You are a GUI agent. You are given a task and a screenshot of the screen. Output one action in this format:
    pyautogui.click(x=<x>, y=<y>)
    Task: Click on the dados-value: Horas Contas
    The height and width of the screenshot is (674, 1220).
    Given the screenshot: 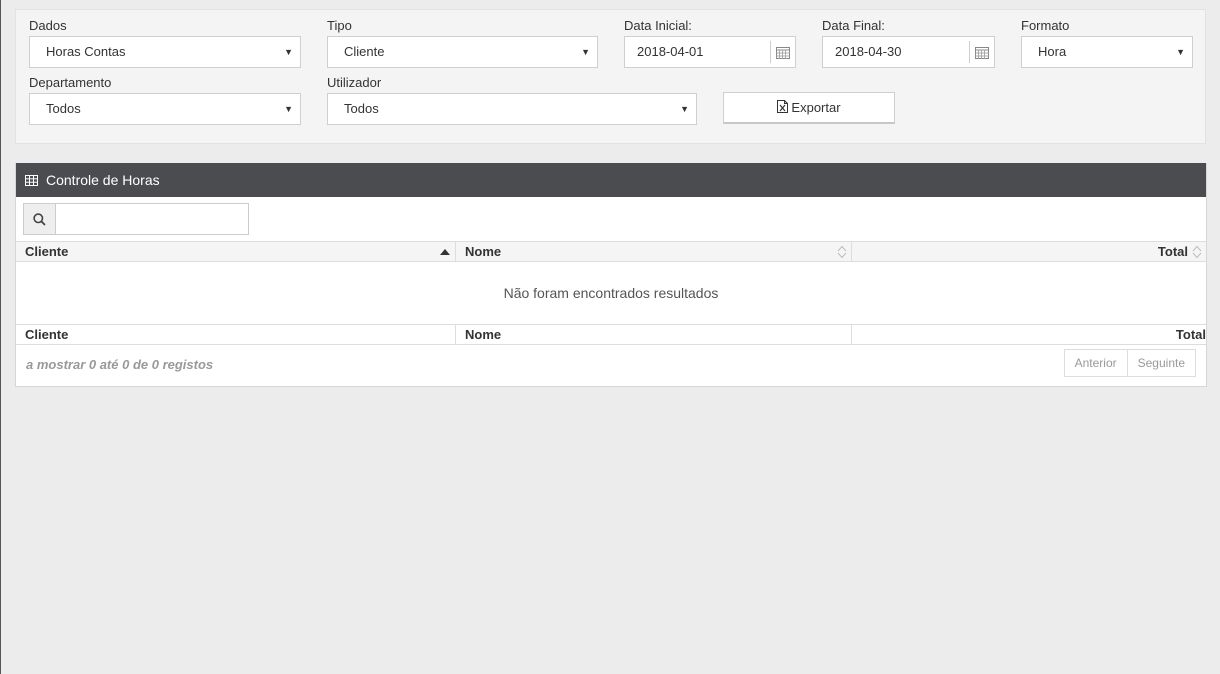 What is the action you would take?
    pyautogui.click(x=86, y=51)
    